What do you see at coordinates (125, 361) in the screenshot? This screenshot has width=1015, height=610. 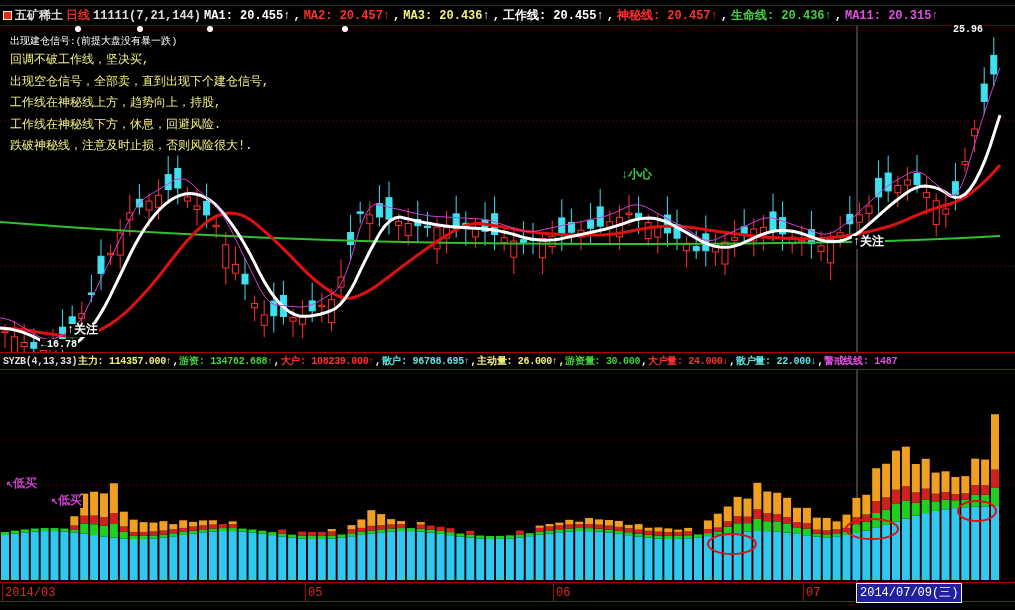 I see `indicator-value: 主力: 114357.000↑` at bounding box center [125, 361].